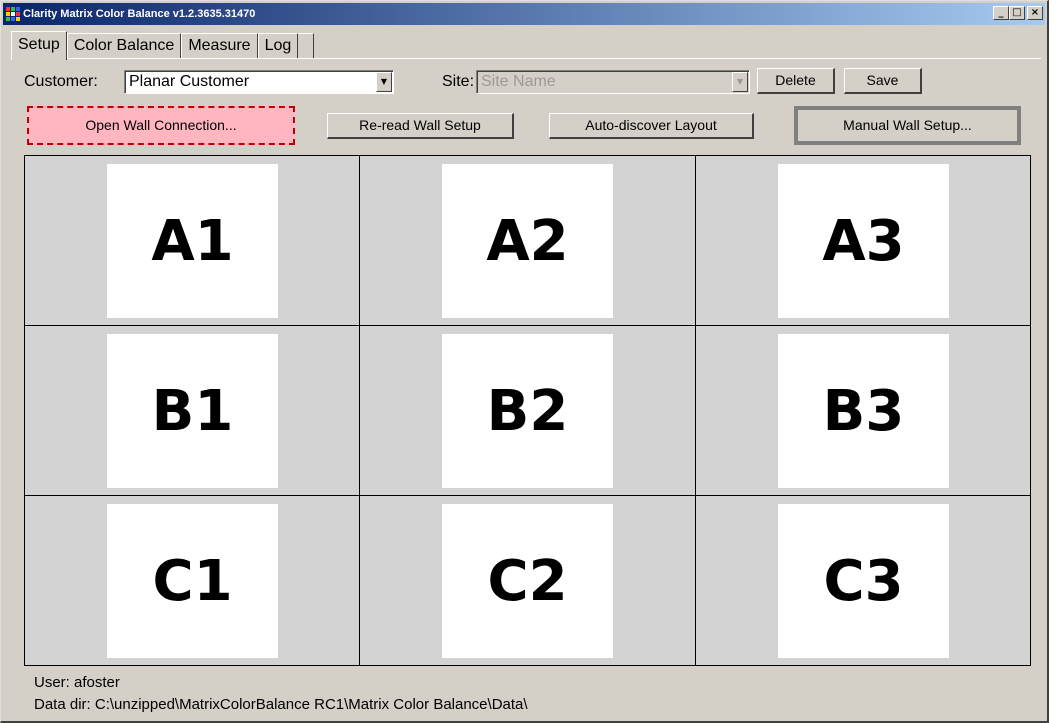 This screenshot has width=1058, height=723. What do you see at coordinates (796, 81) in the screenshot?
I see `delete-button: Delete` at bounding box center [796, 81].